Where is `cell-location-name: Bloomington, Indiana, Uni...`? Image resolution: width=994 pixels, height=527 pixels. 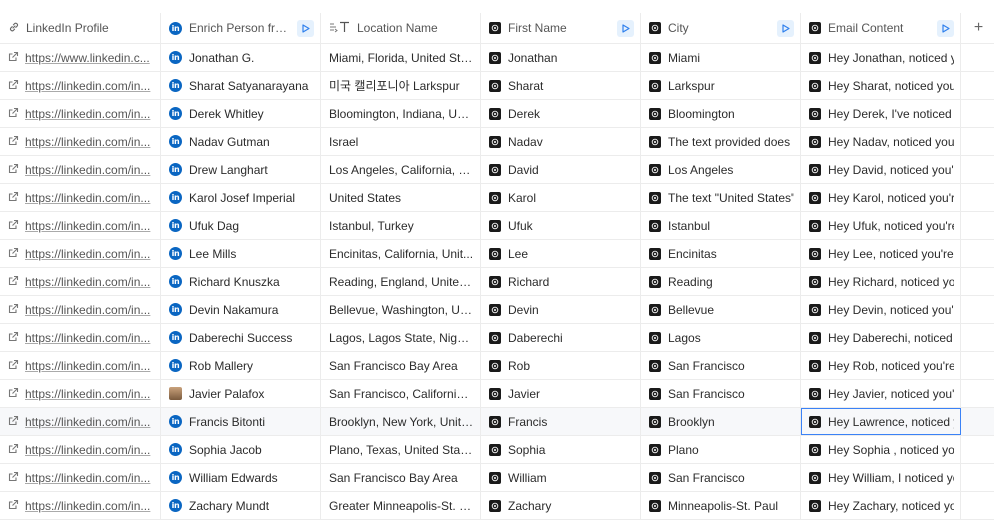 cell-location-name: Bloomington, Indiana, Uni... is located at coordinates (401, 113).